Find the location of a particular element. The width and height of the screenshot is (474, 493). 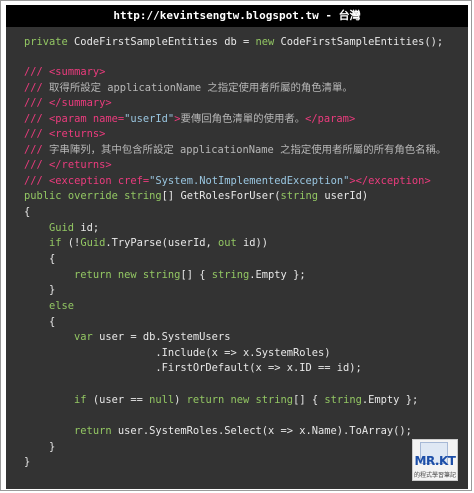

code-line: return new string[] { string.Empty }; is located at coordinates (190, 275).